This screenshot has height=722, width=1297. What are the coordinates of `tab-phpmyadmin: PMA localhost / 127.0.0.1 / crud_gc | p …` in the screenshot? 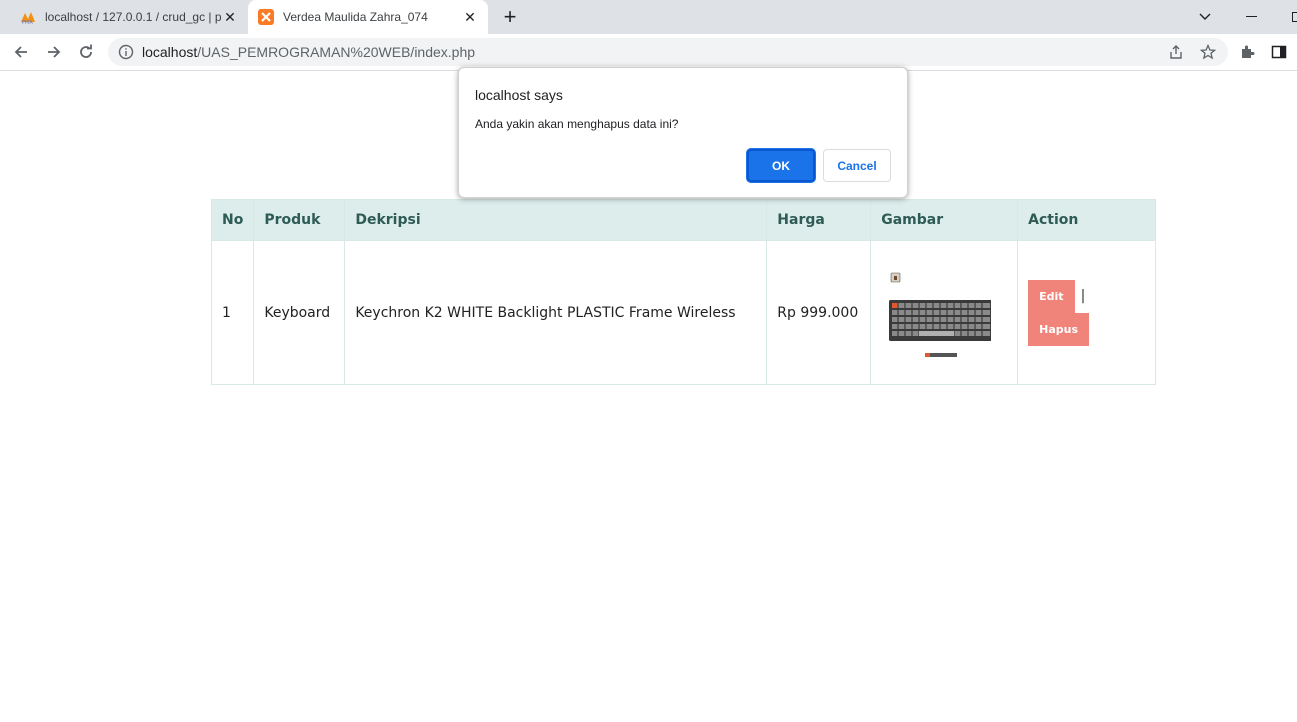 It's located at (128, 17).